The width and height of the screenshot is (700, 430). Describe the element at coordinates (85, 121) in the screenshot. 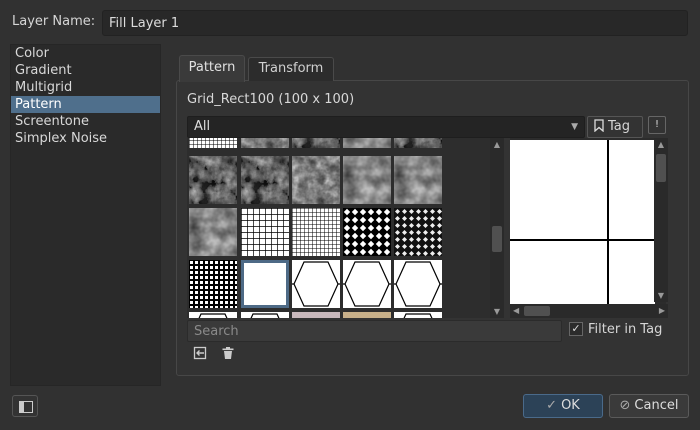

I see `sidebar-item-screentone: Screentone` at that location.